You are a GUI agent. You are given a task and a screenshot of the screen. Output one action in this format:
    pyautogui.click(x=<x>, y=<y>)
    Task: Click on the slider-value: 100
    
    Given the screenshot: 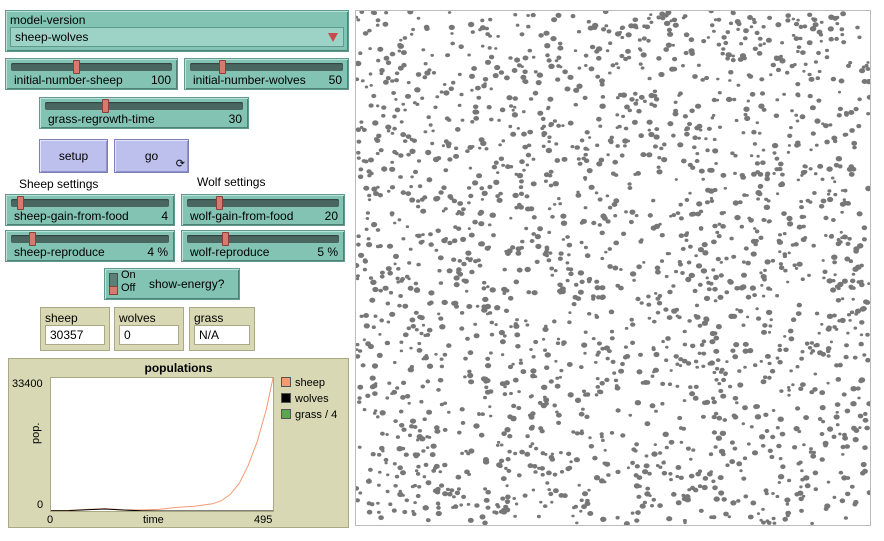 What is the action you would take?
    pyautogui.click(x=160, y=80)
    